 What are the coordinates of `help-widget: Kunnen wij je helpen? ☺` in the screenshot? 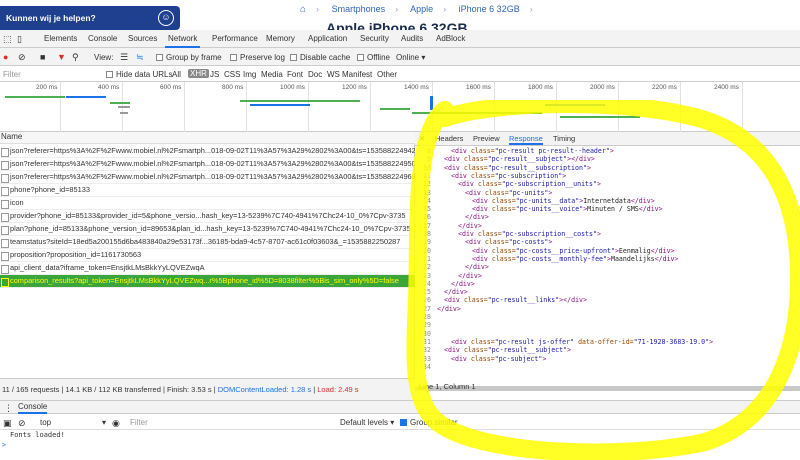 It's located at (90, 18).